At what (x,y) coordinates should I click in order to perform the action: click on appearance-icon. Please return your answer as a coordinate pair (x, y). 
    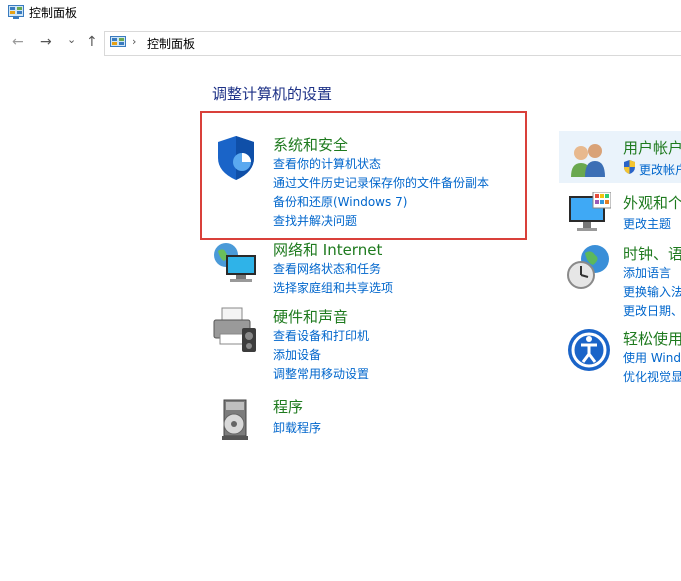
    Looking at the image, I should click on (589, 214).